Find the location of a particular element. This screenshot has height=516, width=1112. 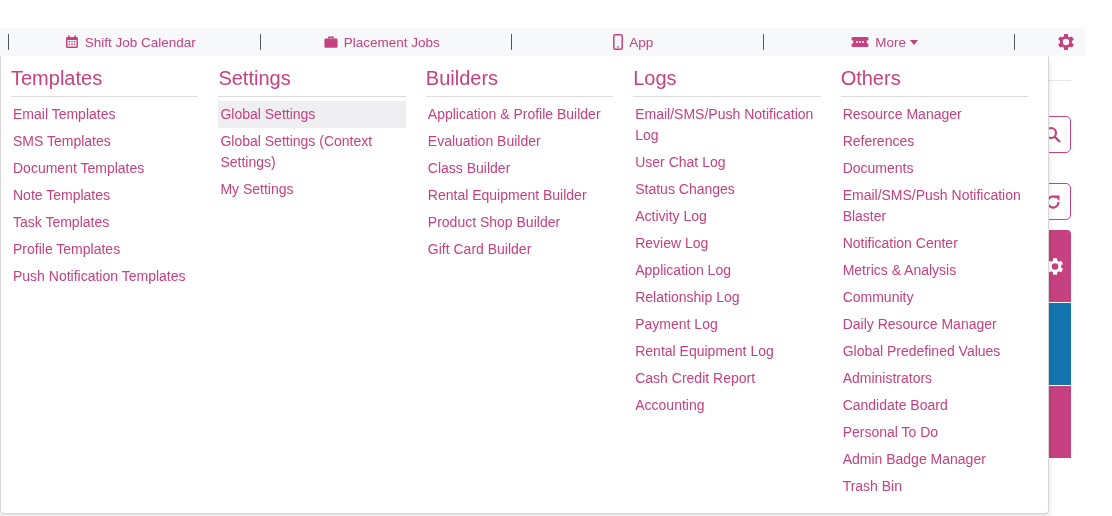

nav-link: Placement Jobs is located at coordinates (381, 42).